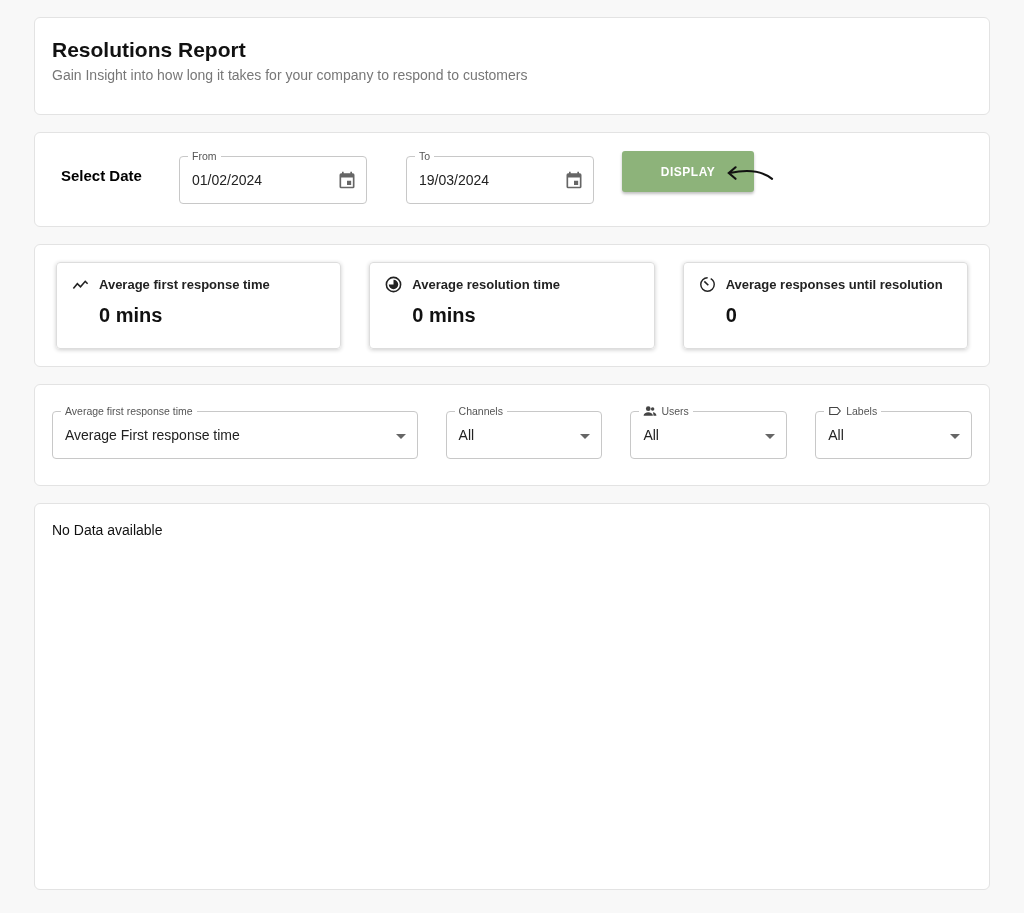 This screenshot has width=1024, height=913. I want to click on empty-message: No Data available, so click(107, 530).